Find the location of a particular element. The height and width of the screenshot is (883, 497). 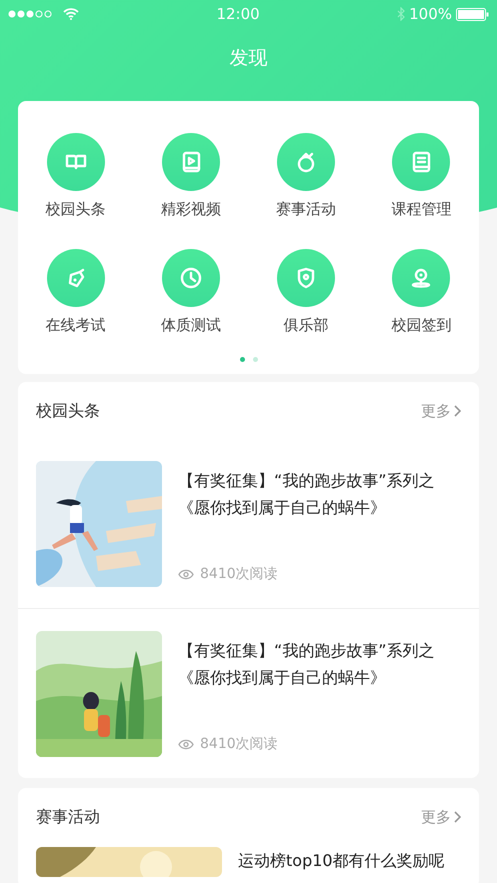

event-title: 运动榜top10都有什么奖励呢 is located at coordinates (341, 862).